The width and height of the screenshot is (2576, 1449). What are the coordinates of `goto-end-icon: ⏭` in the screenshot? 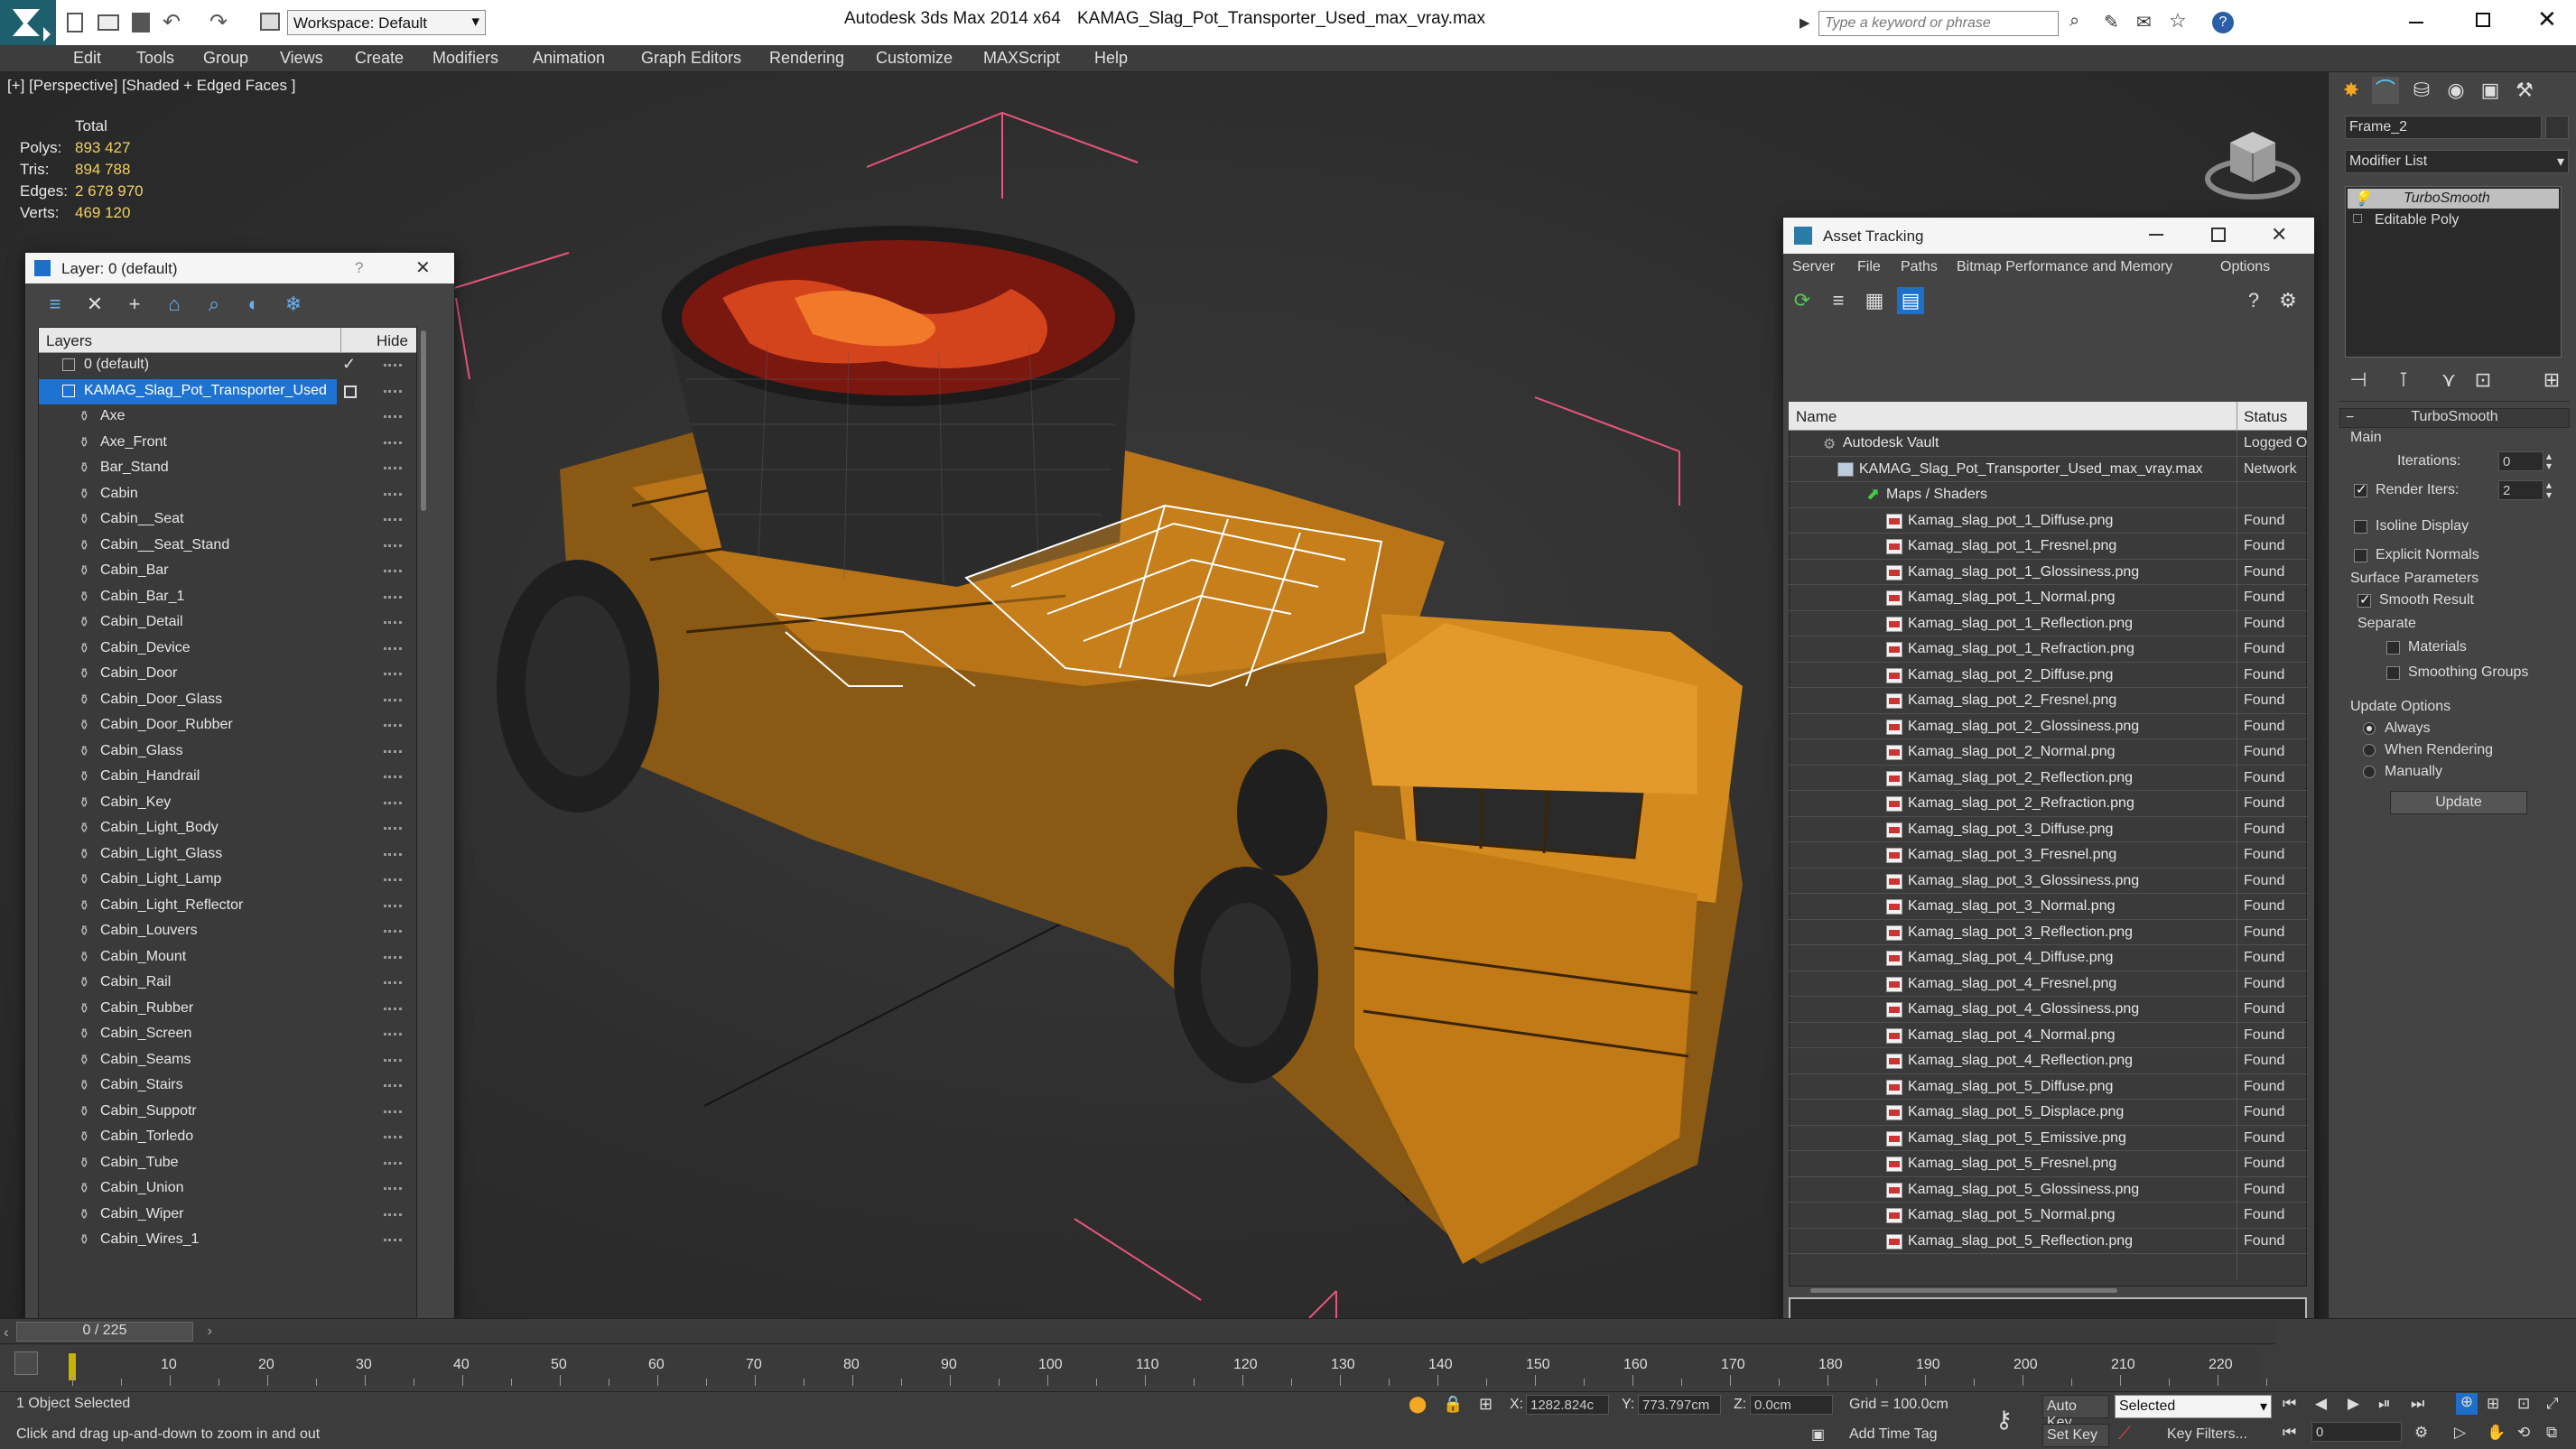 It's located at (2417, 1404).